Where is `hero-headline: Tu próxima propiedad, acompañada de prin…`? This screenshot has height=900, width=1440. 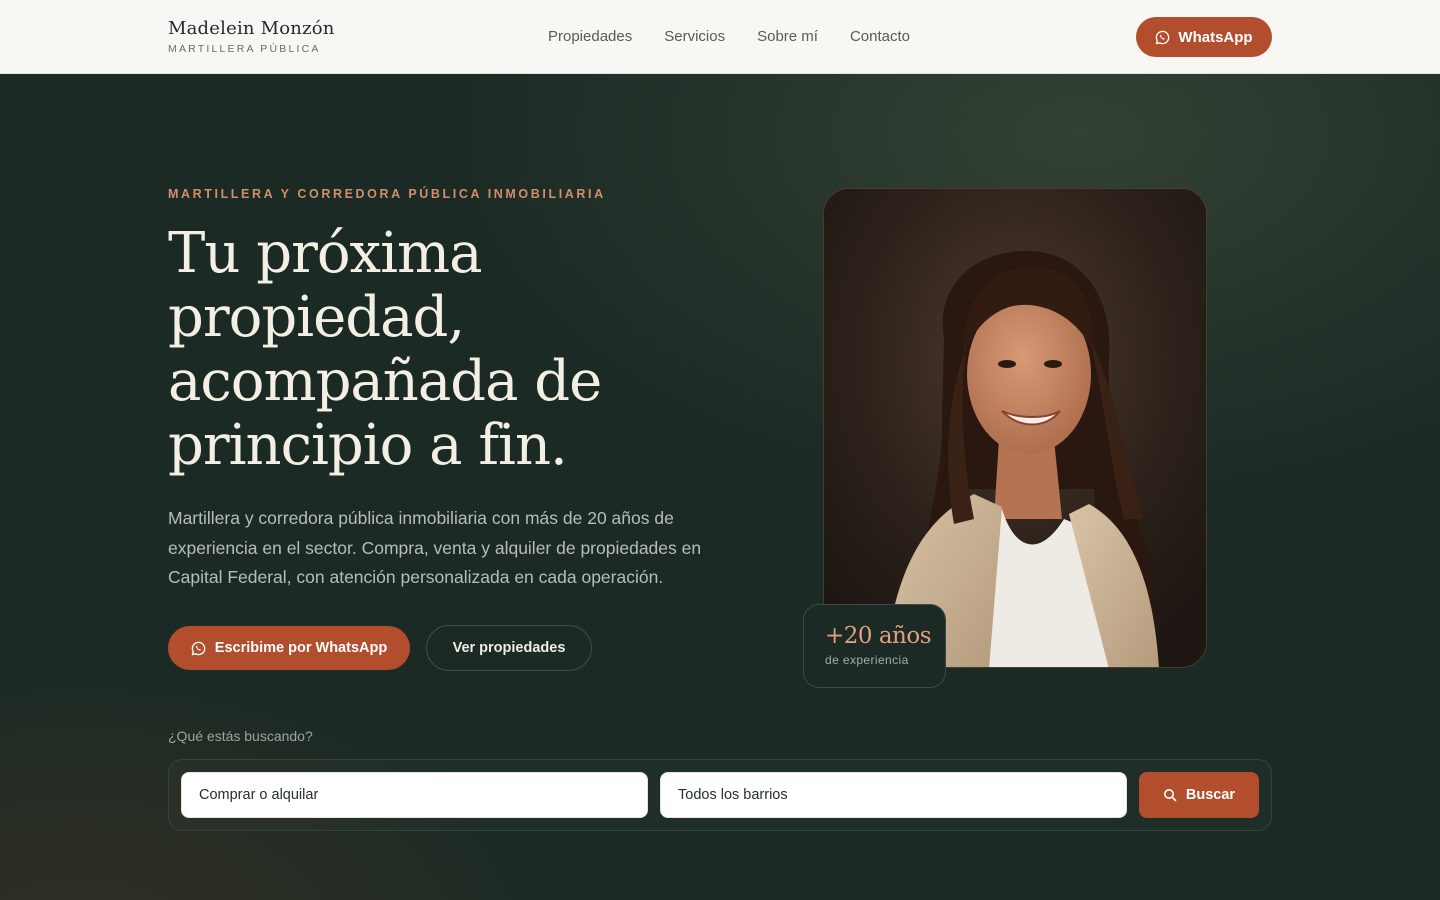 hero-headline: Tu próxima propiedad, acompañada de prin… is located at coordinates (385, 349).